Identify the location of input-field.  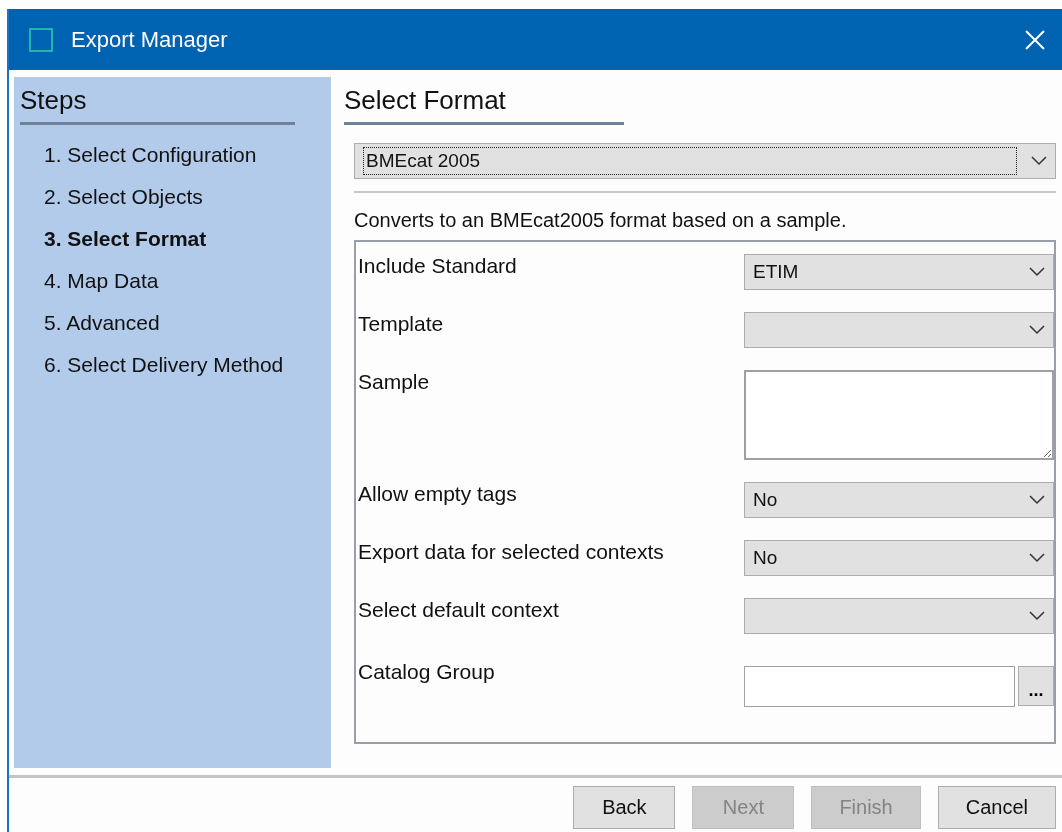
(879, 686).